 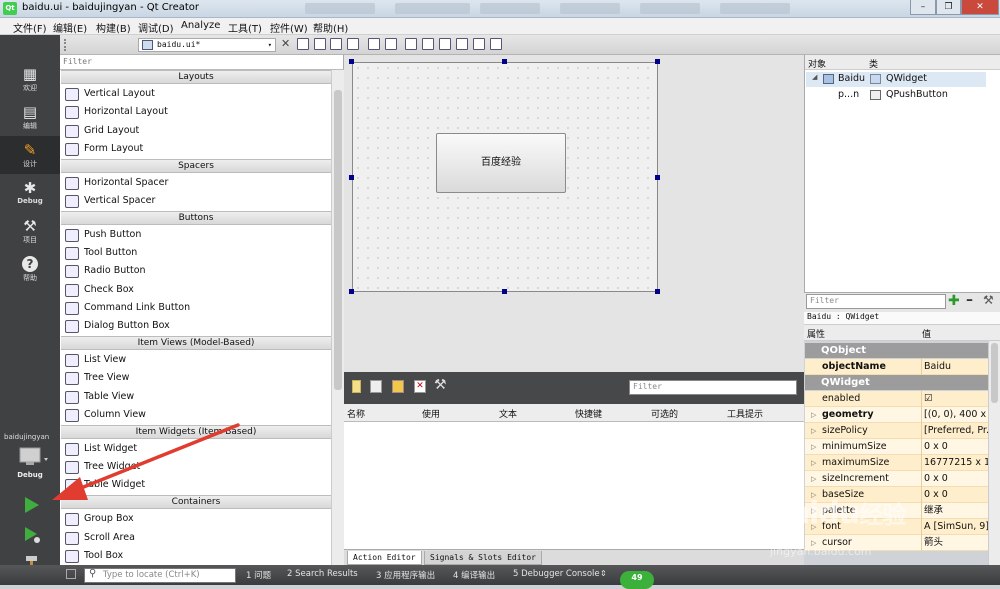 I want to click on widget-item: Dialog Button Box, so click(x=196, y=326).